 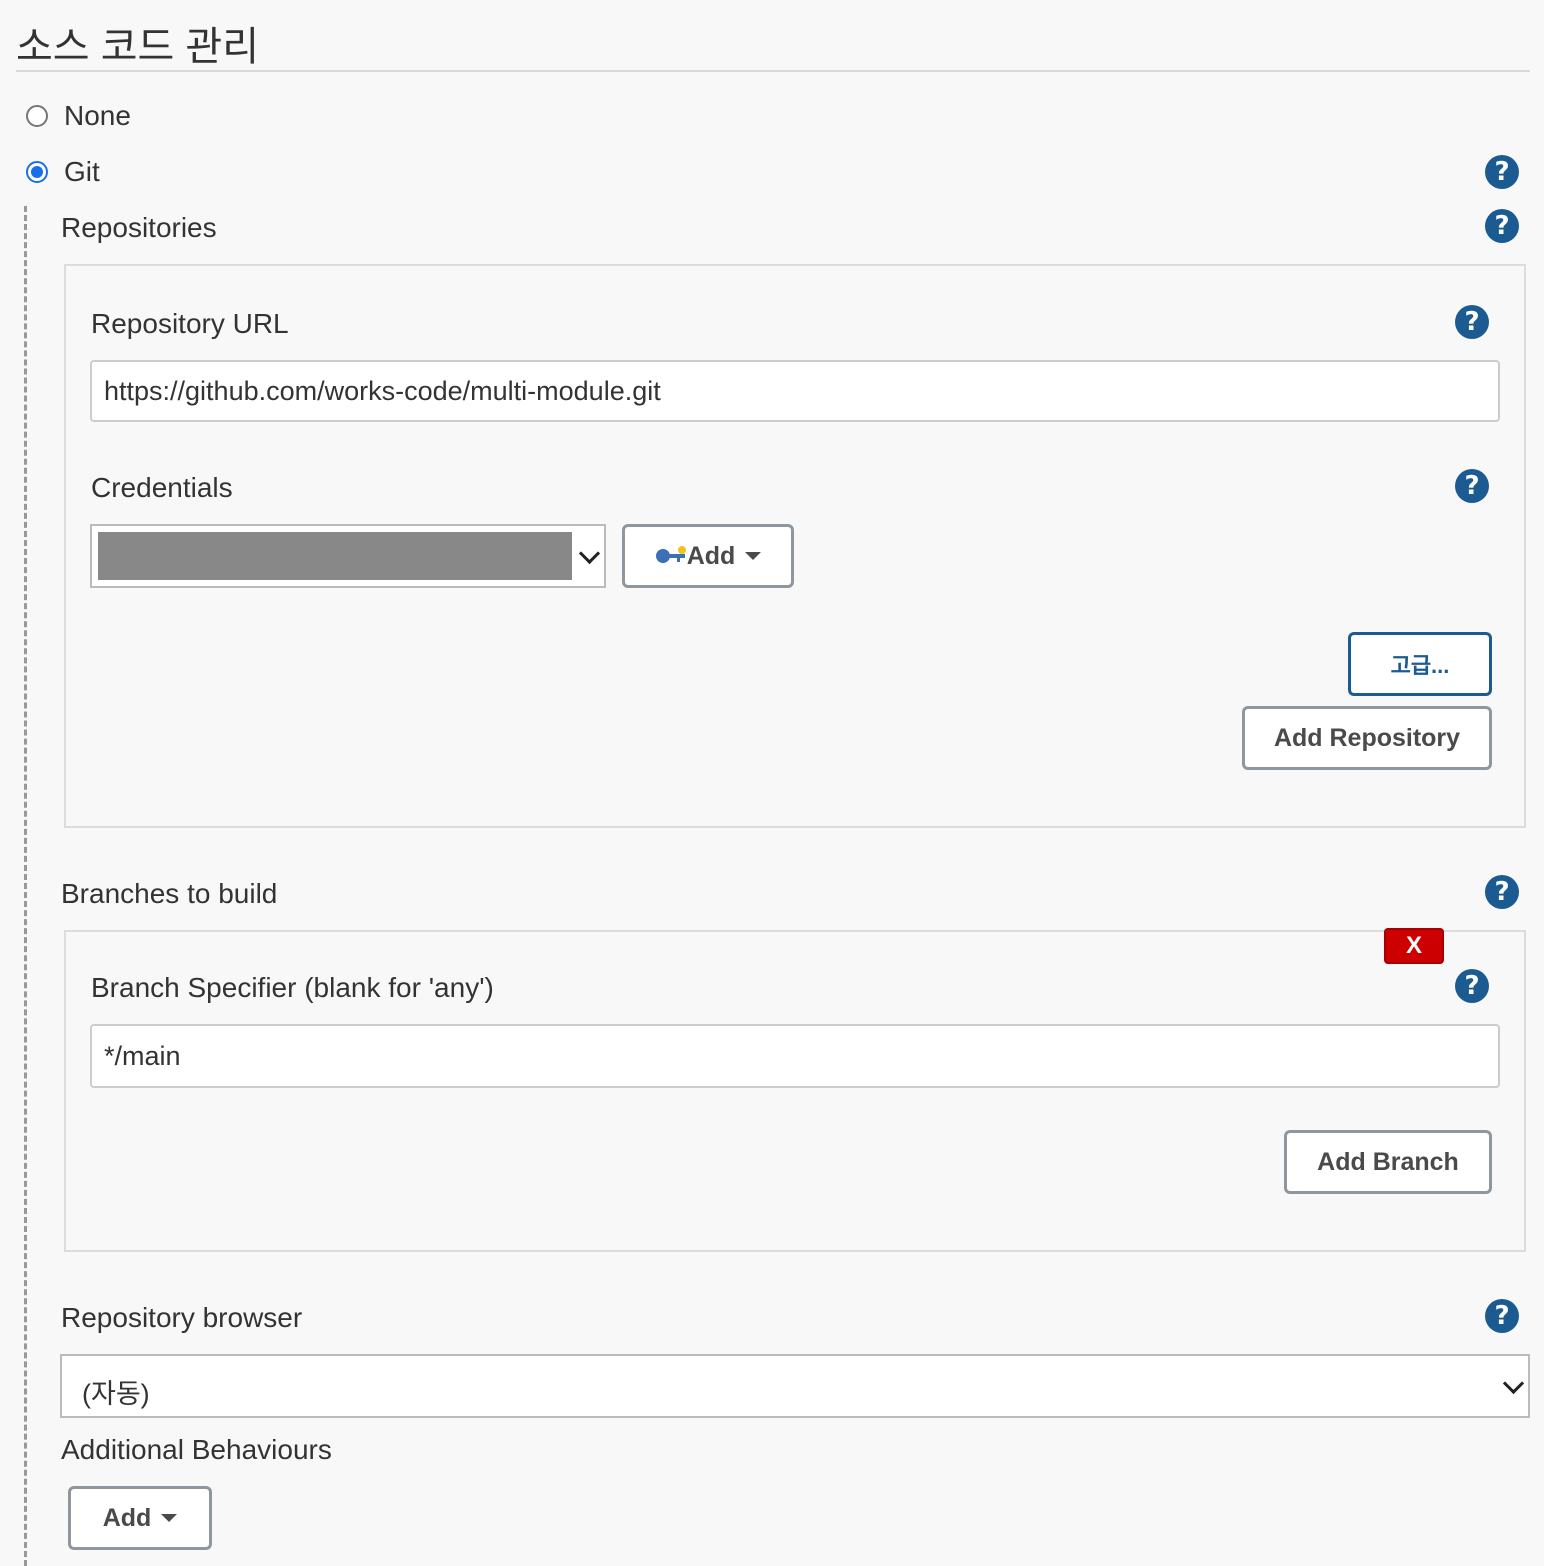 I want to click on credentials-add-button: Add, so click(x=708, y=556).